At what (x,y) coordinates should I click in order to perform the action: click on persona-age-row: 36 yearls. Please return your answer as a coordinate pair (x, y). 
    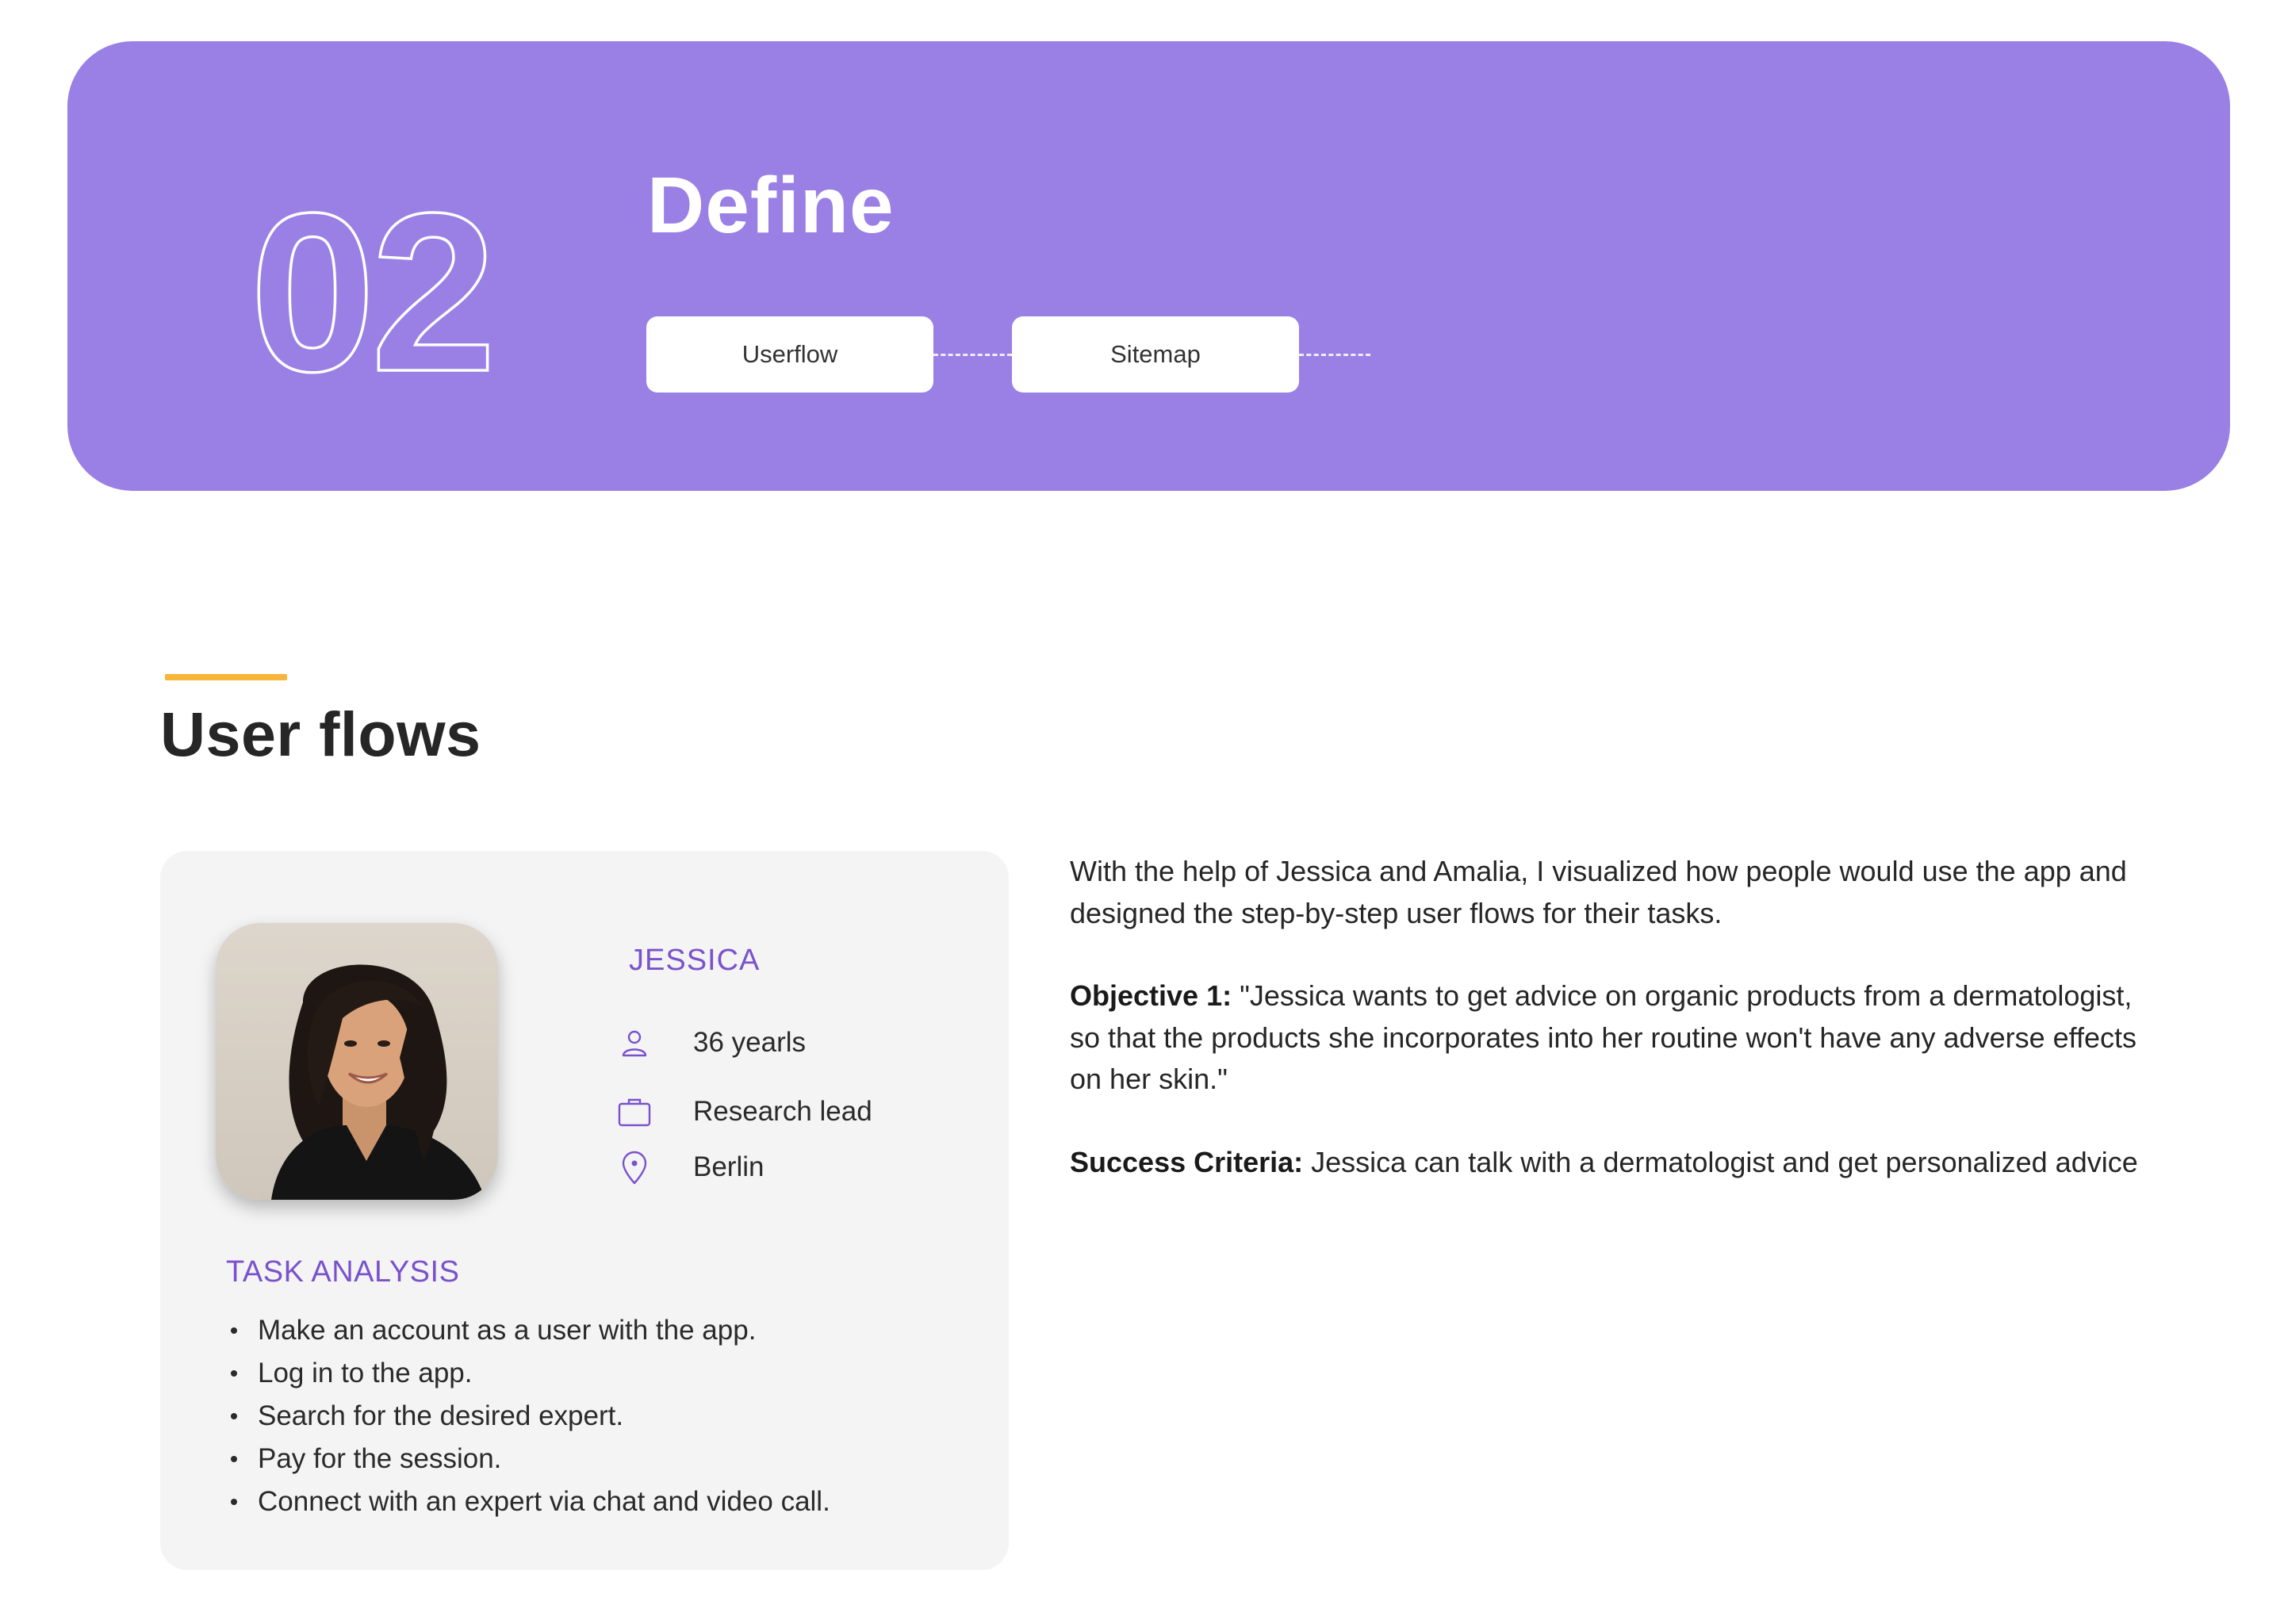
    Looking at the image, I should click on (711, 1043).